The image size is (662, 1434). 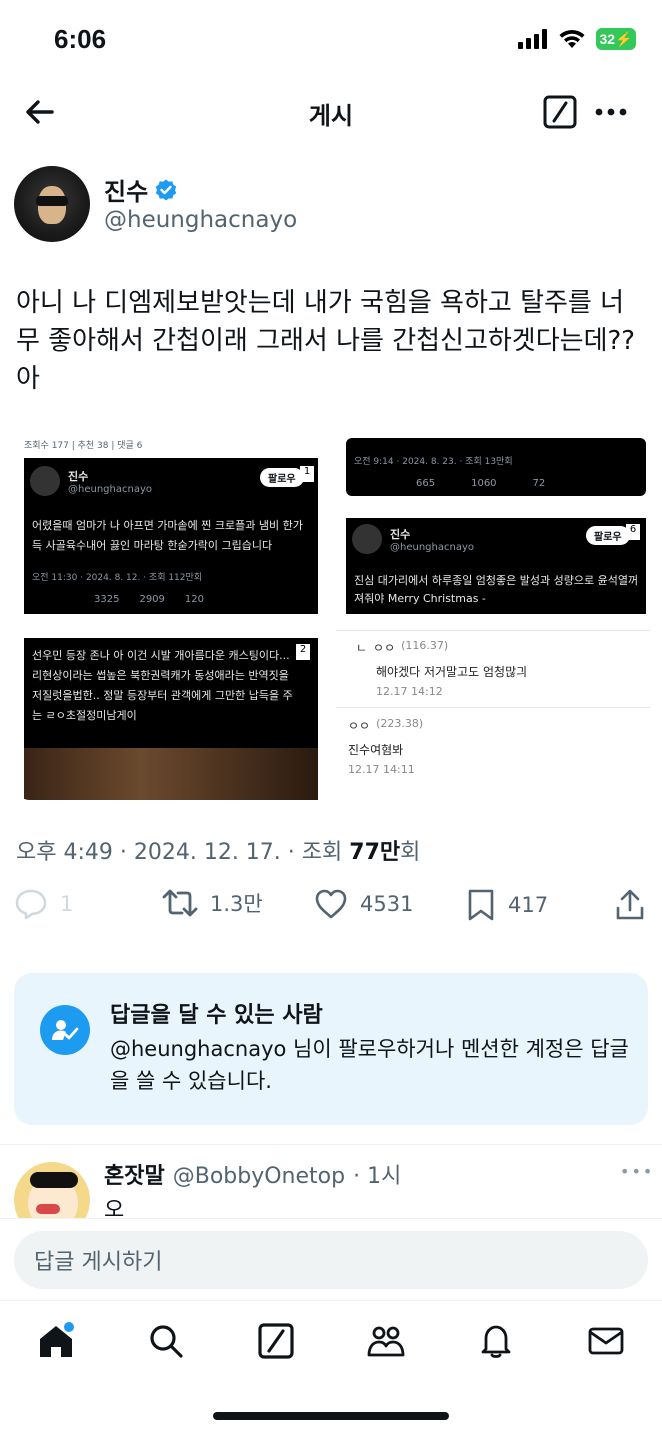 I want to click on mention-user-icon, so click(x=65, y=1030).